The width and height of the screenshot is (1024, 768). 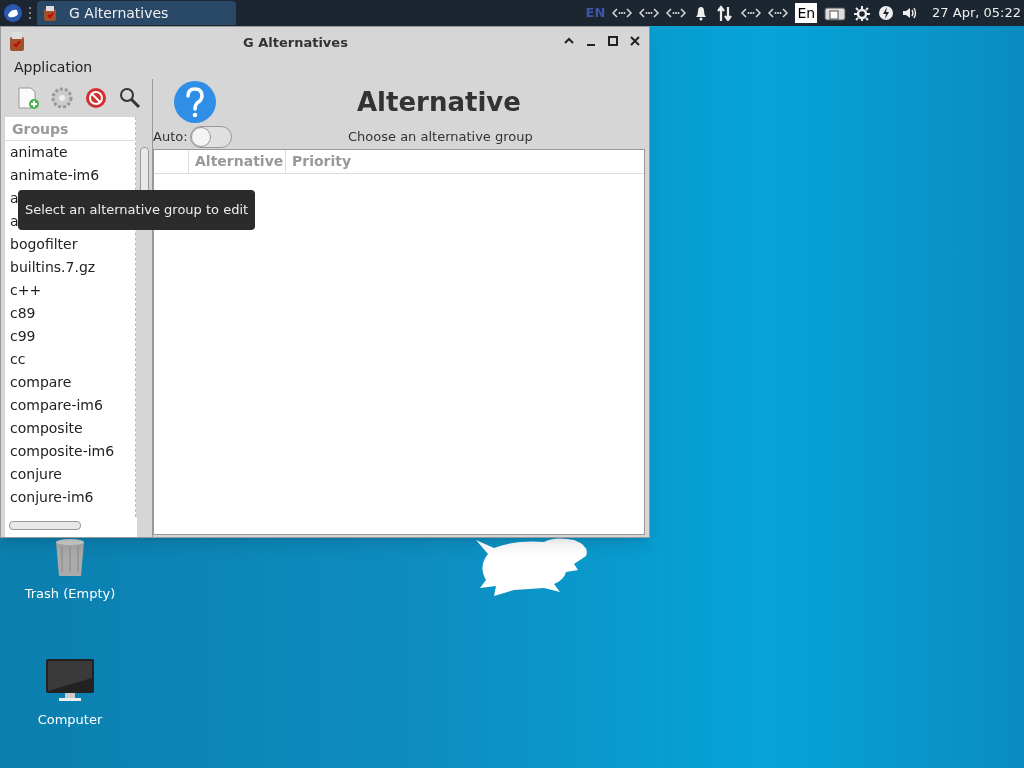 I want to click on list-item: conjure, so click(x=70, y=474).